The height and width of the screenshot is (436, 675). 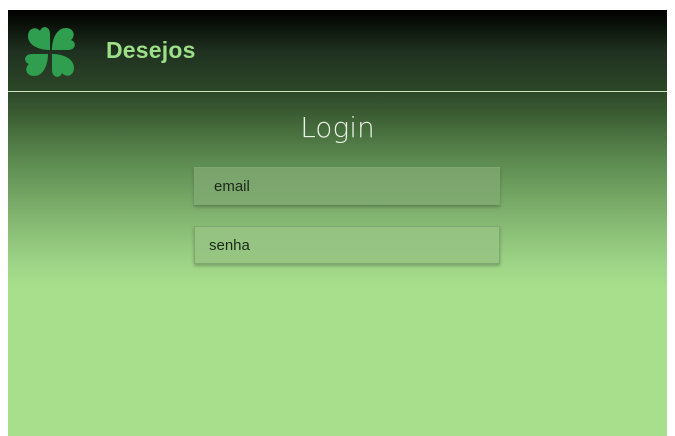 What do you see at coordinates (50, 52) in the screenshot?
I see `four-leaf-clover-icon` at bounding box center [50, 52].